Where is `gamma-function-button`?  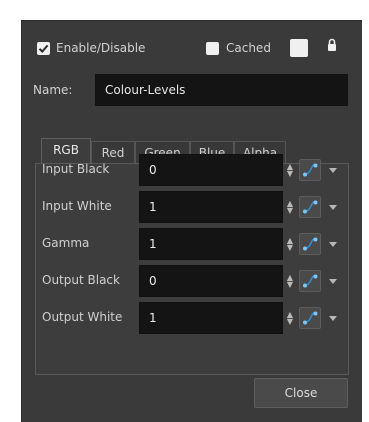
gamma-function-button is located at coordinates (310, 244).